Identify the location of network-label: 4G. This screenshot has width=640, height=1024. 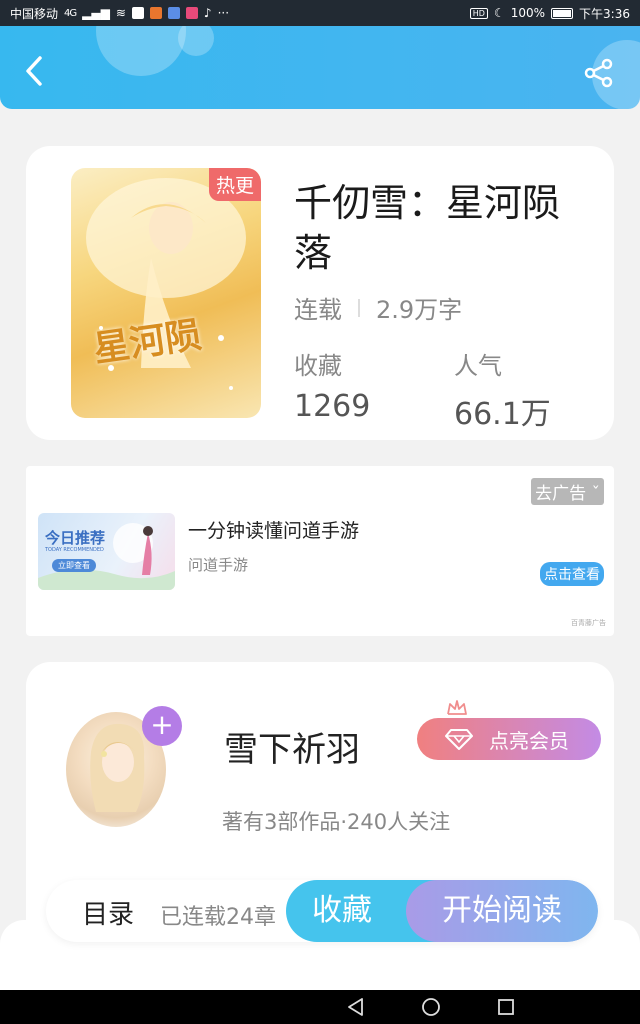
(70, 13).